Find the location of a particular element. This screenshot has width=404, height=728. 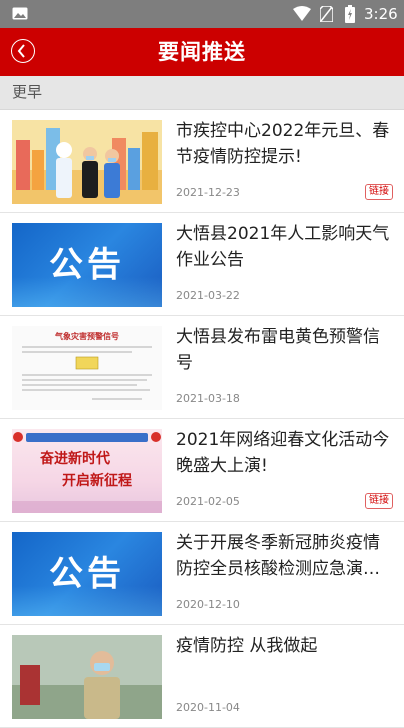

news-thumbnail: 奋进新时代 开启新征程 is located at coordinates (87, 471).